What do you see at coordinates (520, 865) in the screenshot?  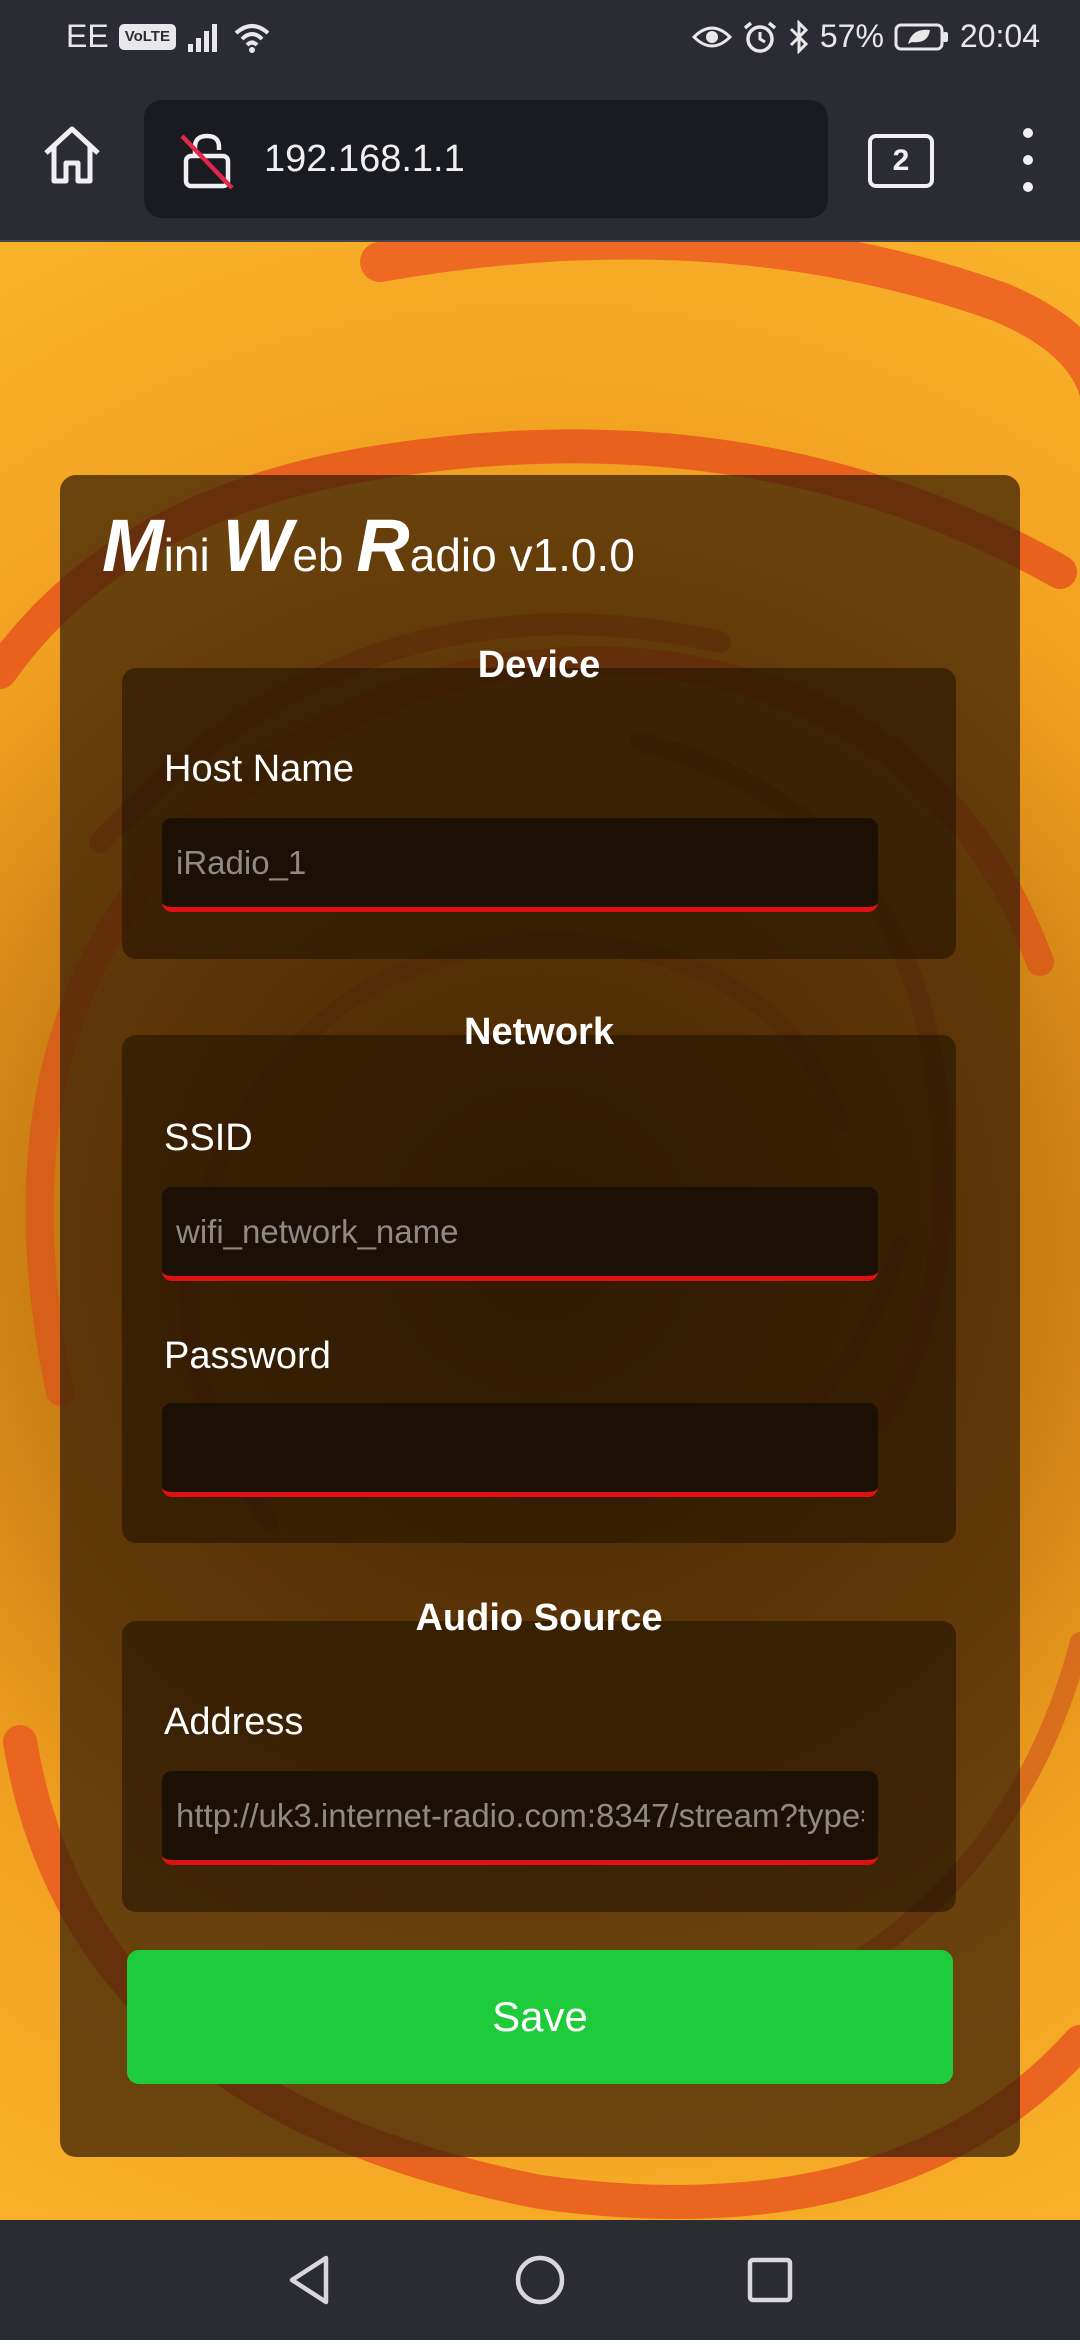 I see `host-name-input` at bounding box center [520, 865].